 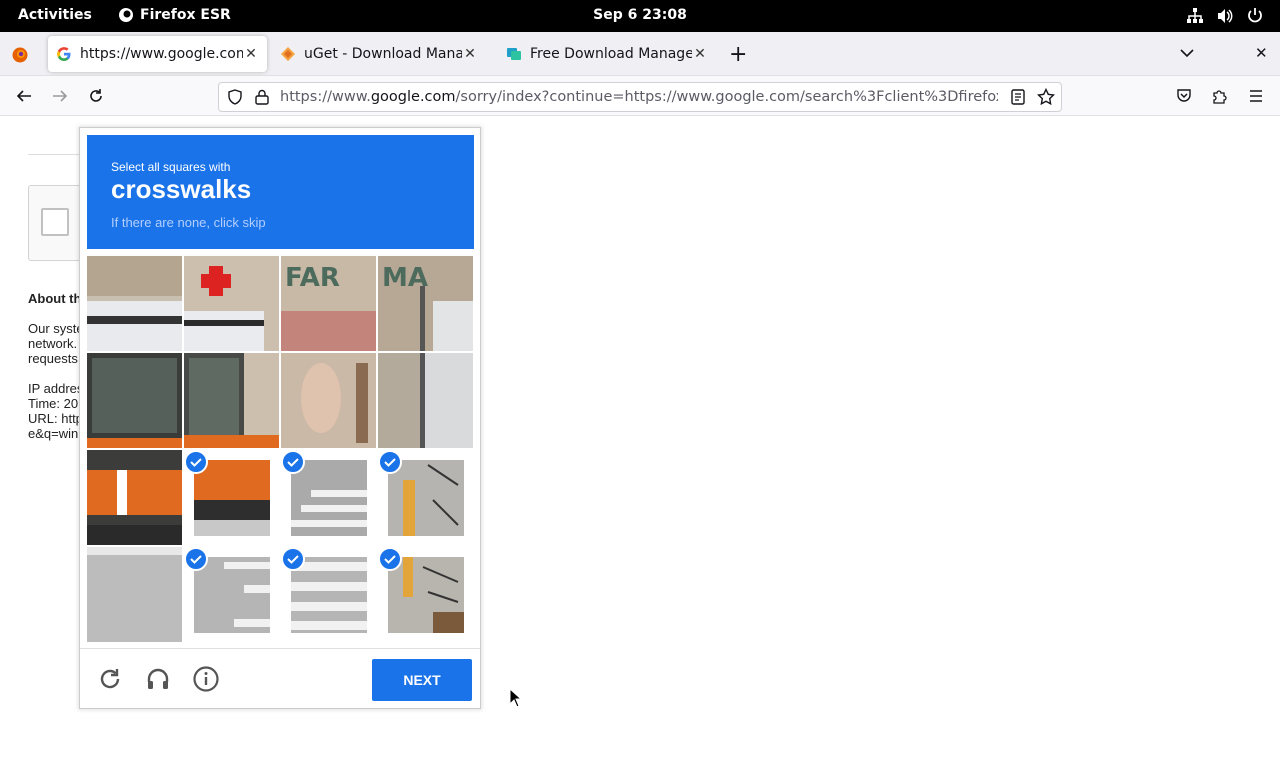 I want to click on tab-title: uGet - Download Manager, so click(x=383, y=54).